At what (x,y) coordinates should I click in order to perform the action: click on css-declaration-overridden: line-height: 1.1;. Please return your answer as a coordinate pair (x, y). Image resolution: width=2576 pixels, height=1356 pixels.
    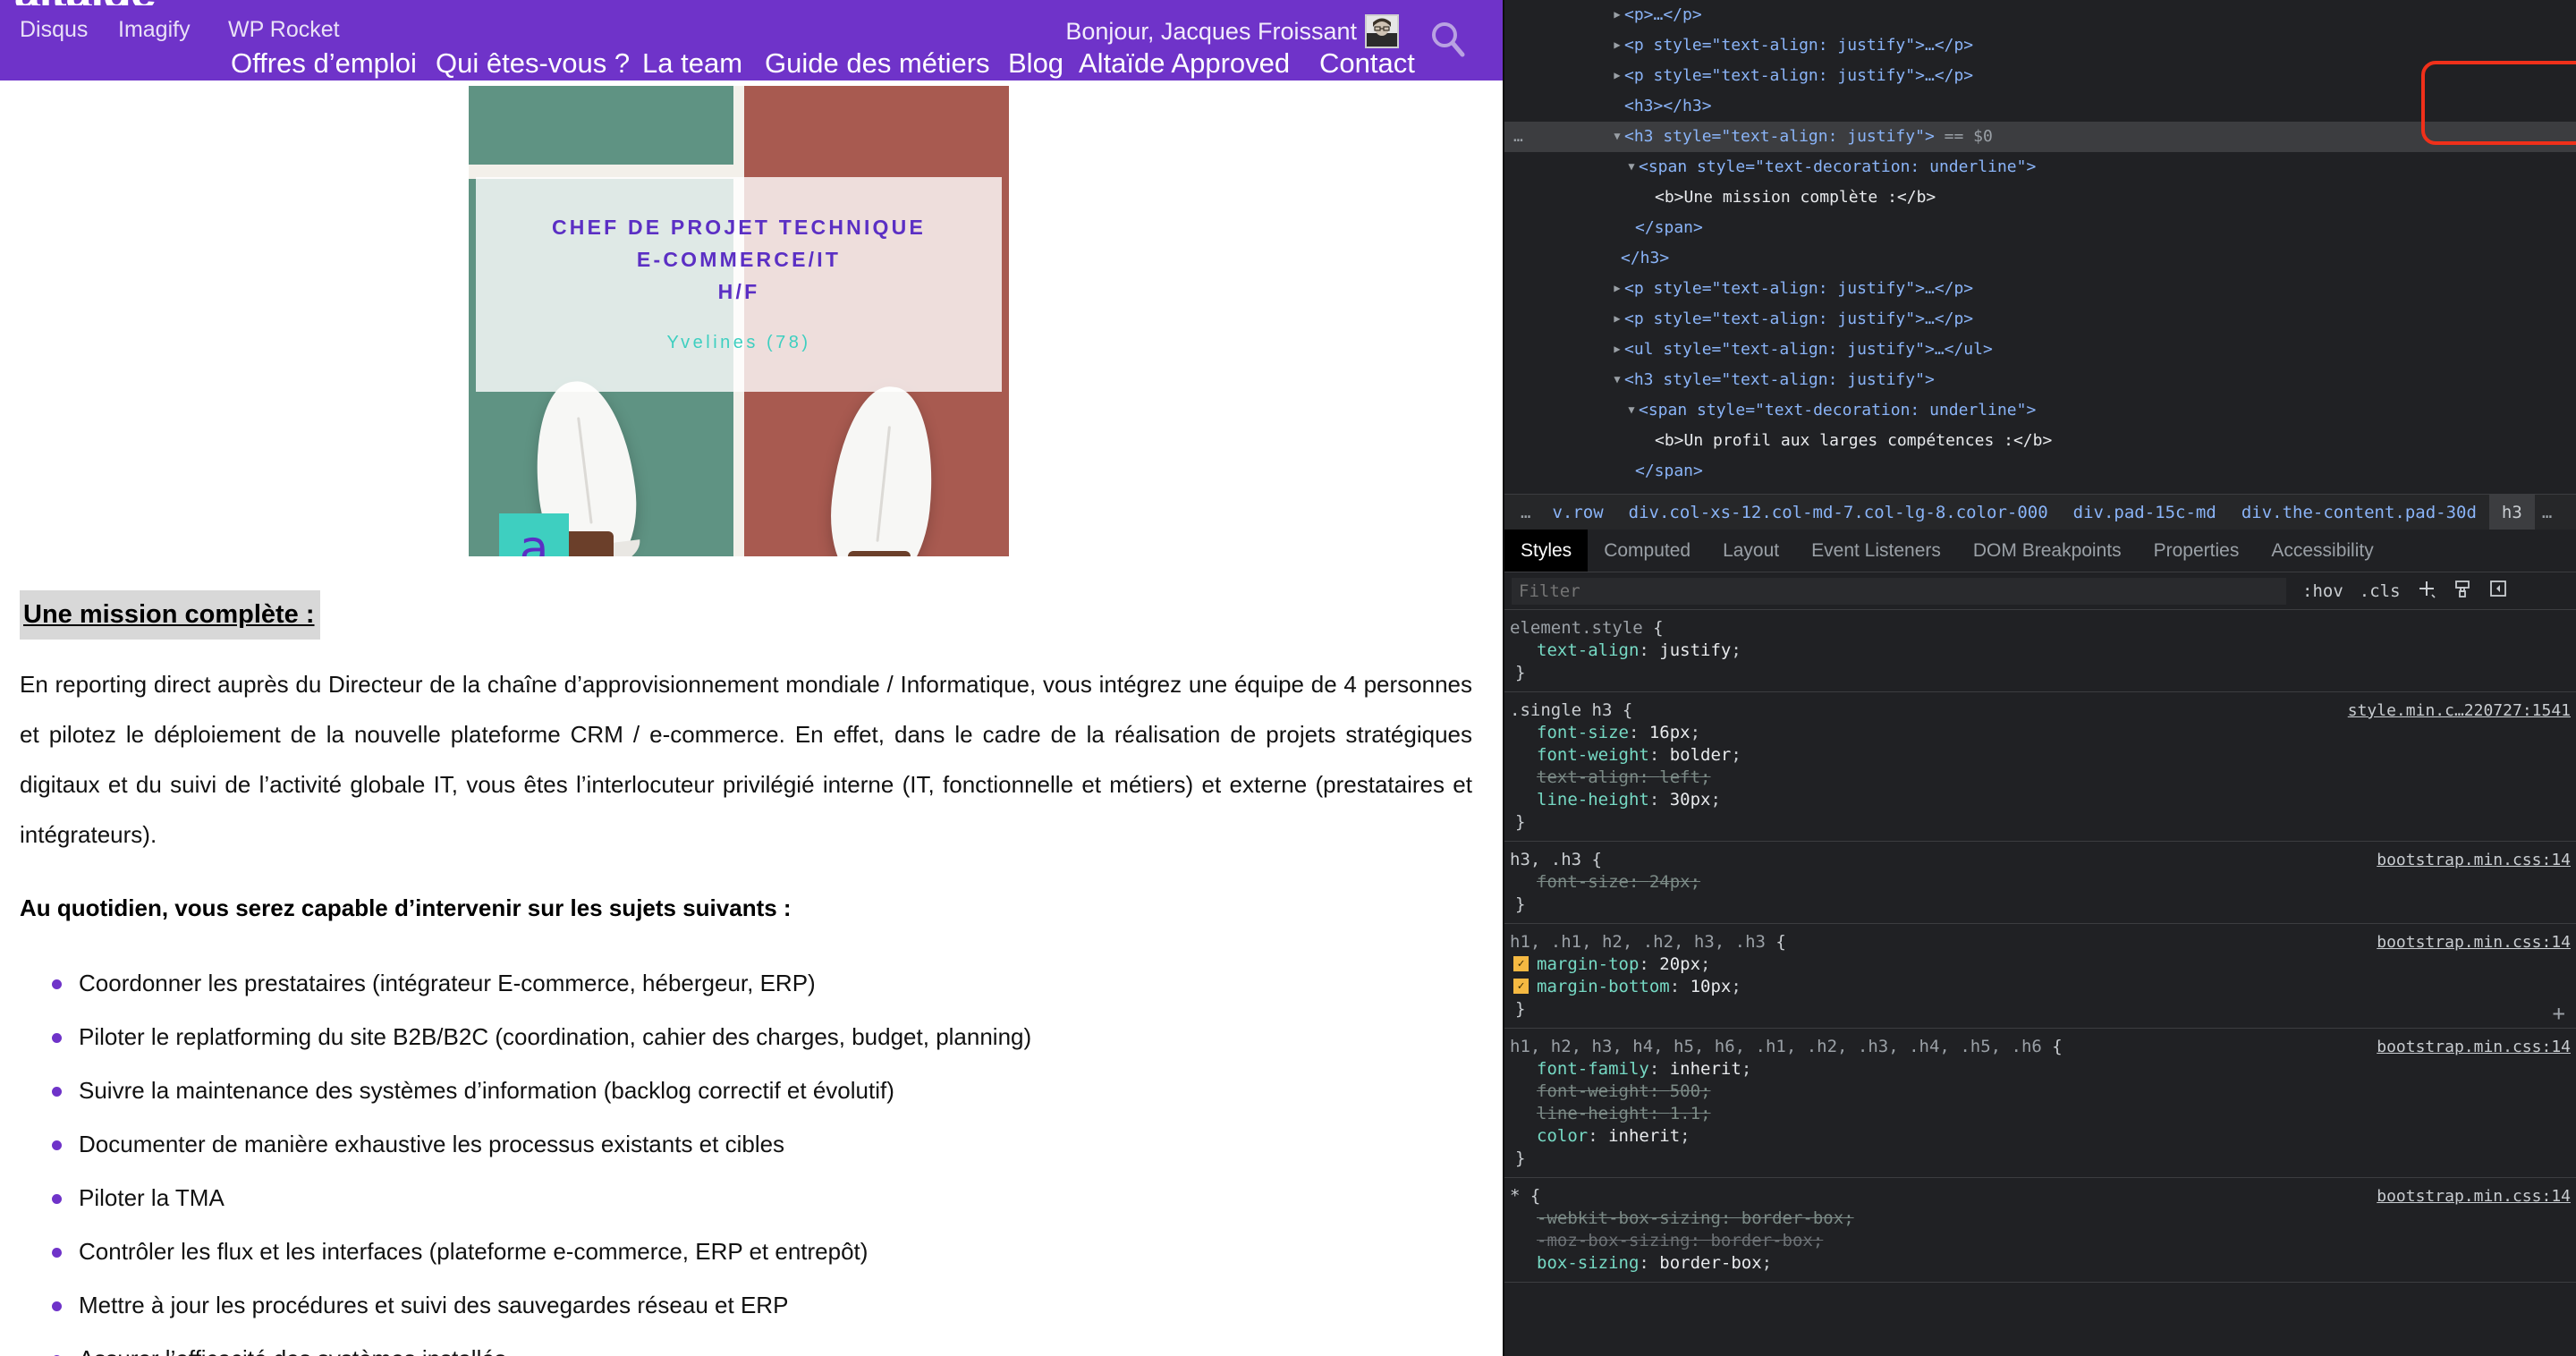
    Looking at the image, I should click on (2043, 1114).